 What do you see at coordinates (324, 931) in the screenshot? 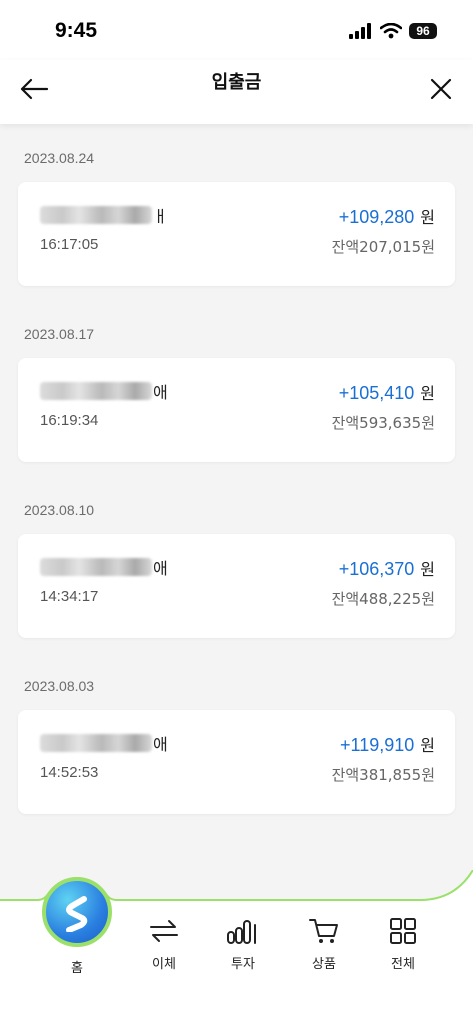
I see `cart-icon` at bounding box center [324, 931].